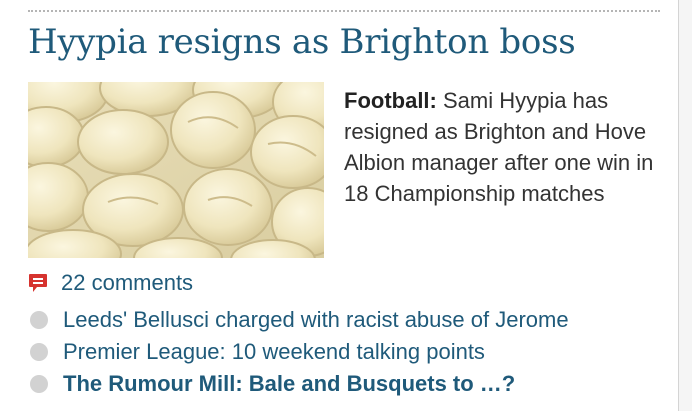 The height and width of the screenshot is (411, 692). I want to click on top-divider, so click(344, 11).